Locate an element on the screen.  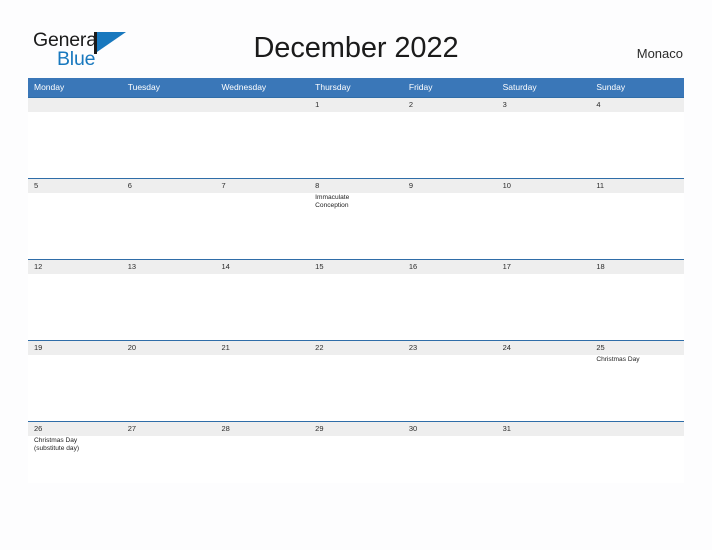
day-number: 26 is located at coordinates (75, 429).